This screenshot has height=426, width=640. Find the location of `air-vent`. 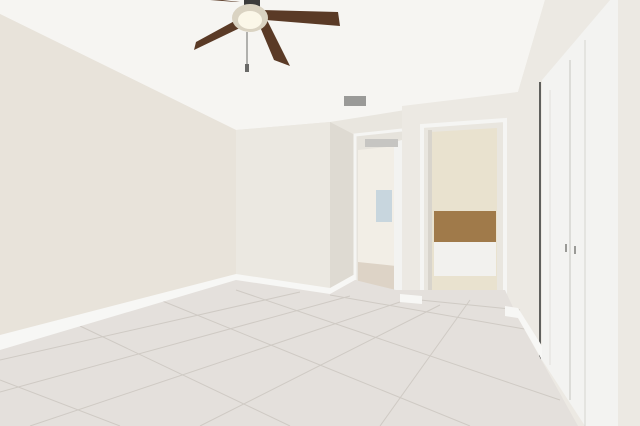

air-vent is located at coordinates (355, 101).